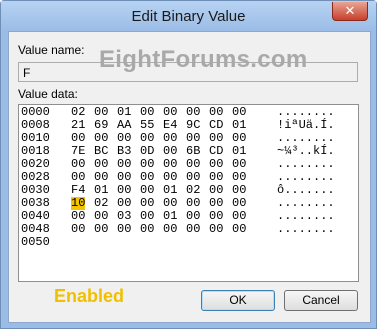 This screenshot has width=377, height=329. Describe the element at coordinates (188, 242) in the screenshot. I see `hex-row: 0050` at that location.